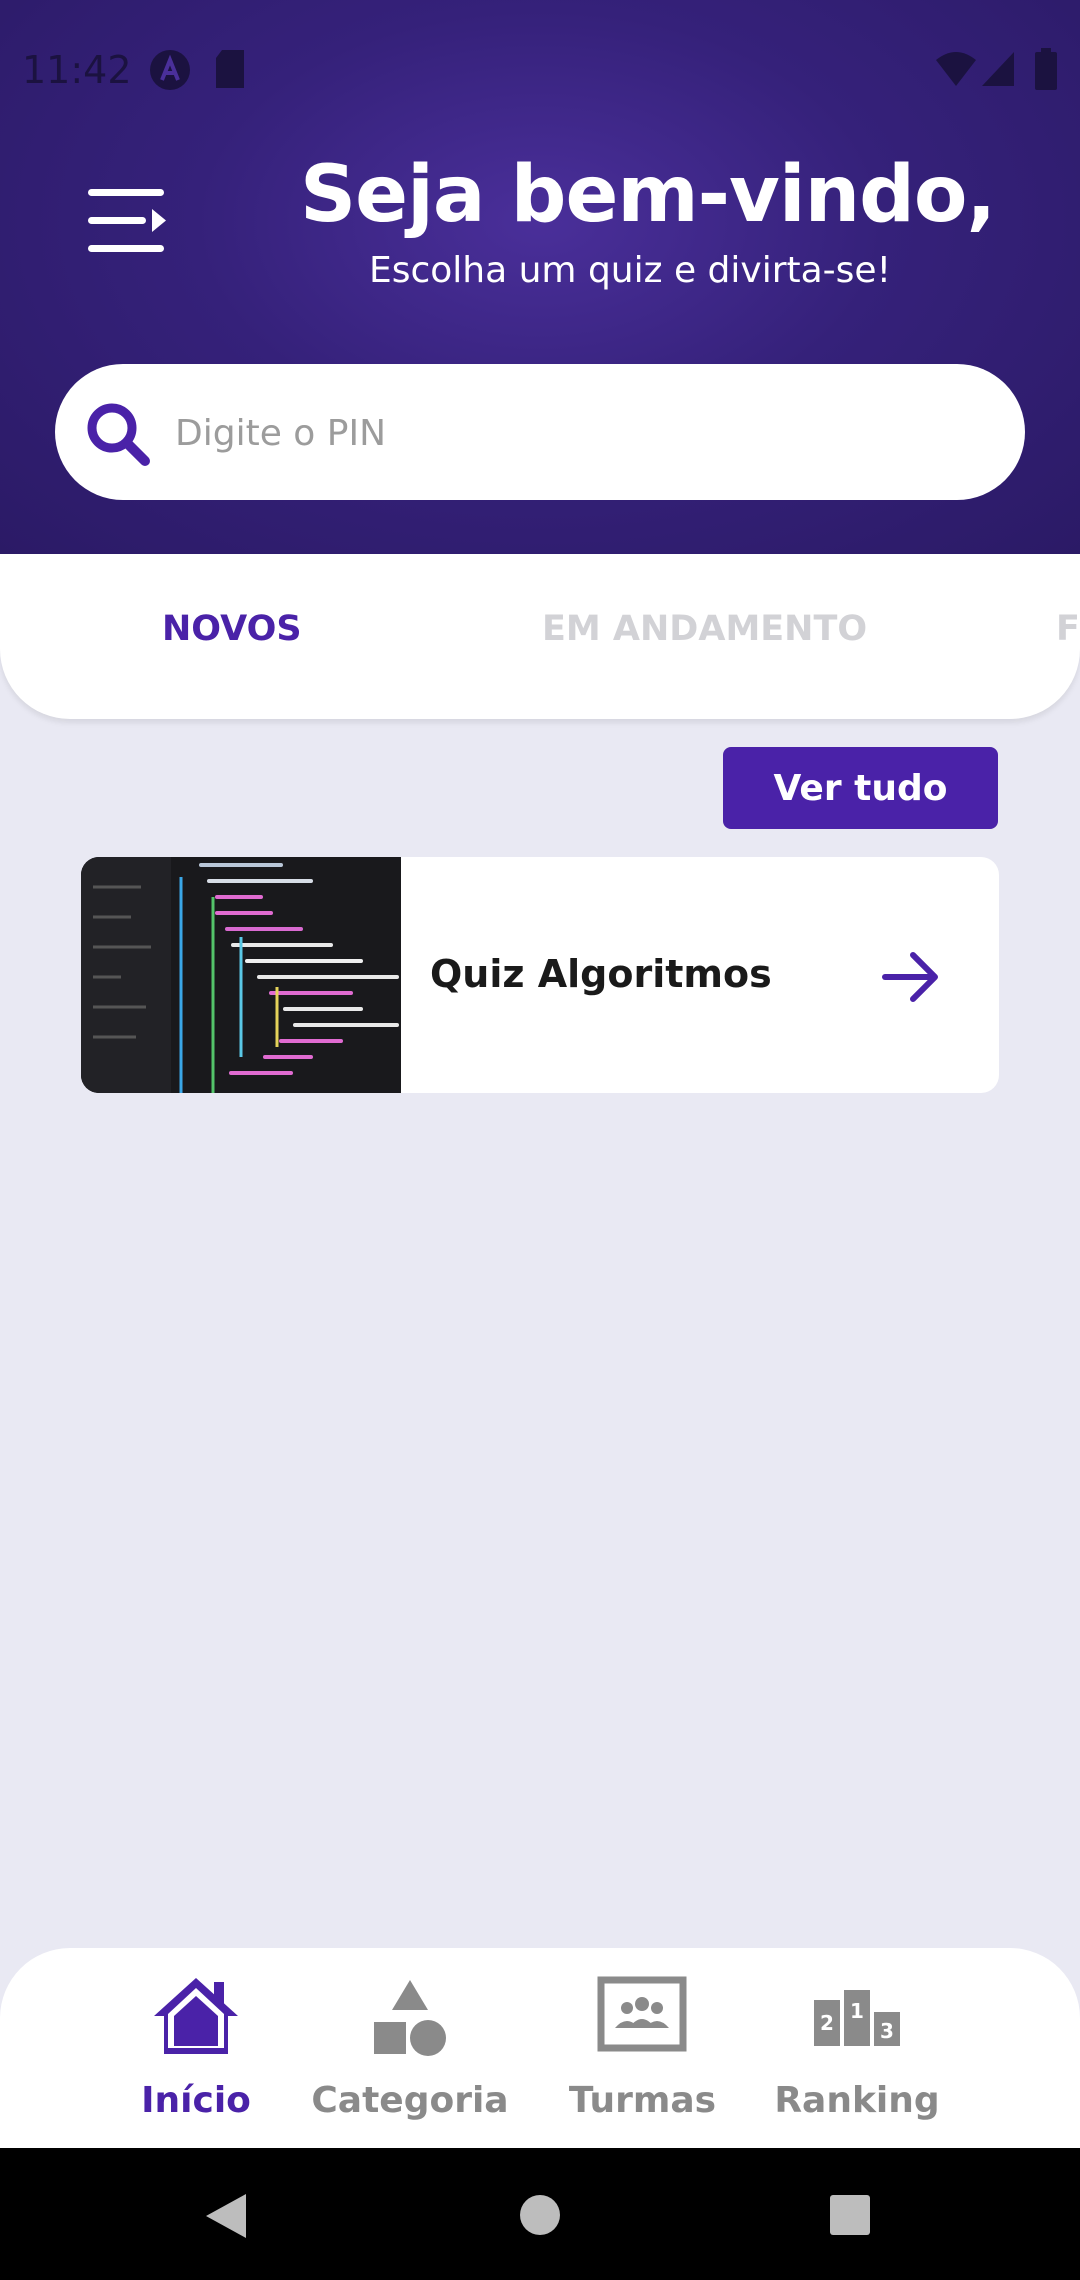 This screenshot has width=1080, height=2280. I want to click on search-icon, so click(118, 434).